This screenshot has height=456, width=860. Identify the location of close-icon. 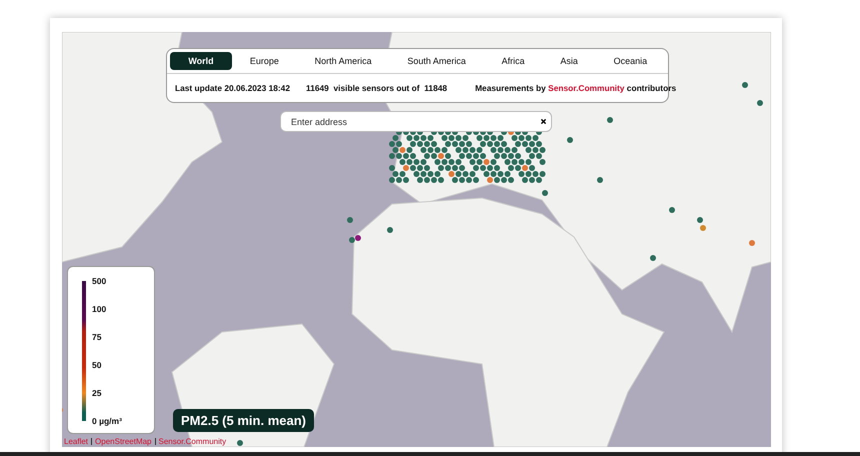
(543, 121).